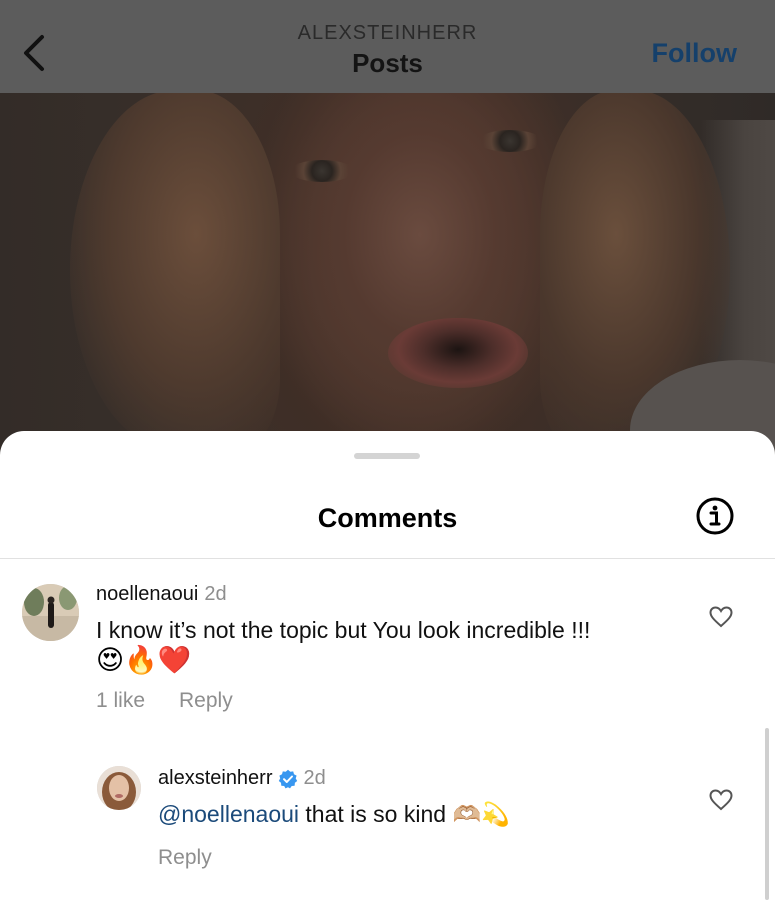 This screenshot has width=775, height=900. I want to click on reply-avatar, so click(119, 788).